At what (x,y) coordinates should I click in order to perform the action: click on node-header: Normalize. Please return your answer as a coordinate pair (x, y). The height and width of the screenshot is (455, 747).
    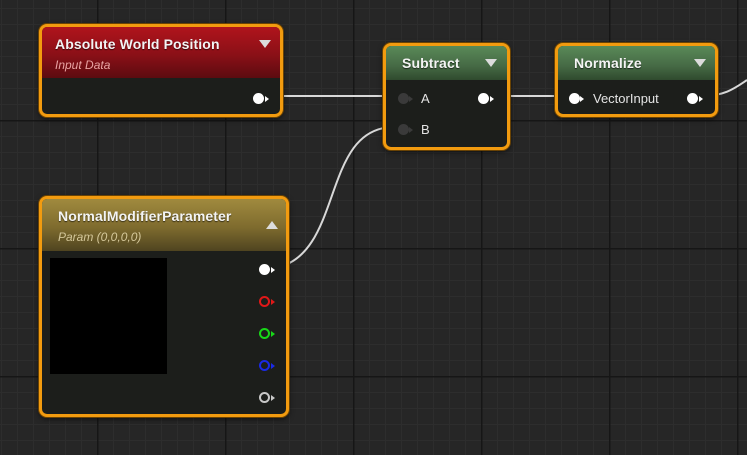
    Looking at the image, I should click on (636, 63).